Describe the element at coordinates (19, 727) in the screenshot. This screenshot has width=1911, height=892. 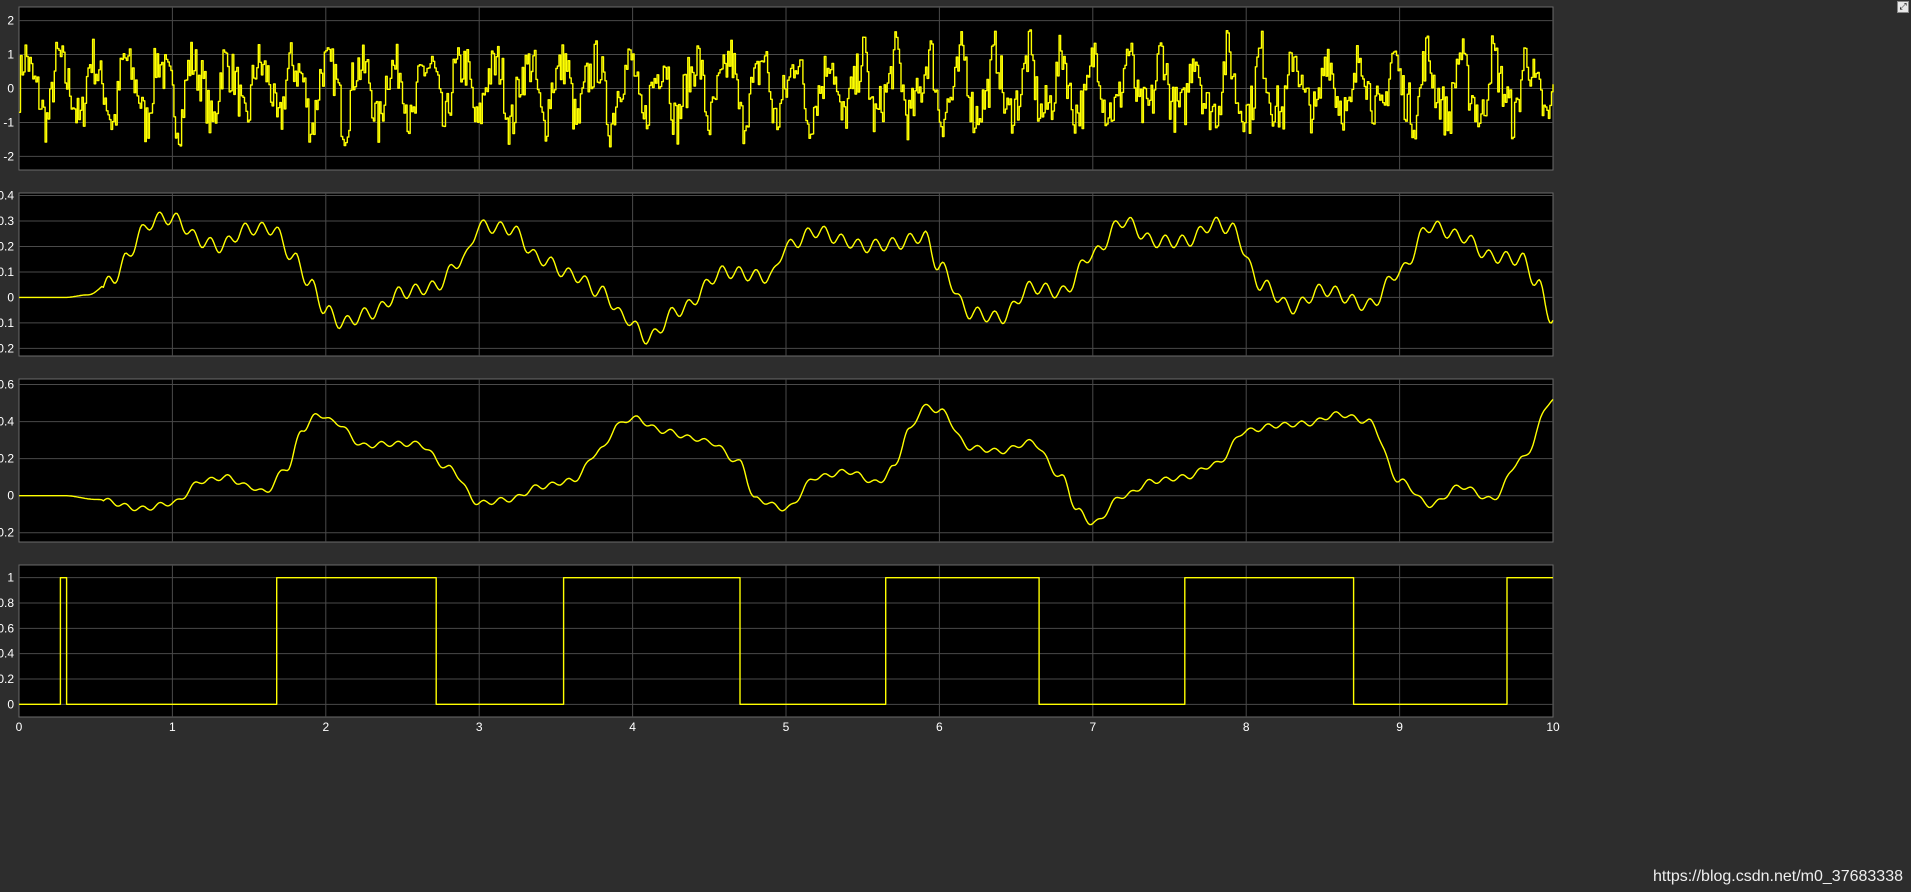
I see `x-tick-label: 0` at that location.